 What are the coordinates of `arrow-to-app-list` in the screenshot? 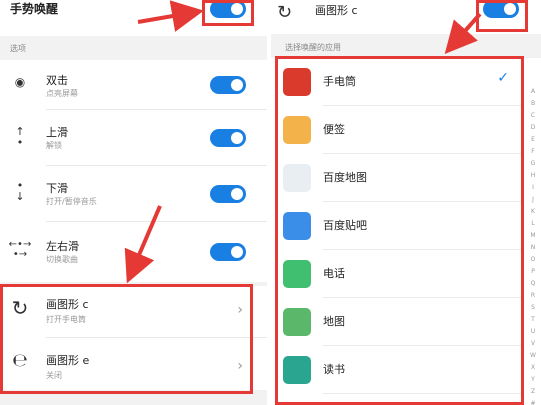 It's located at (463, 33).